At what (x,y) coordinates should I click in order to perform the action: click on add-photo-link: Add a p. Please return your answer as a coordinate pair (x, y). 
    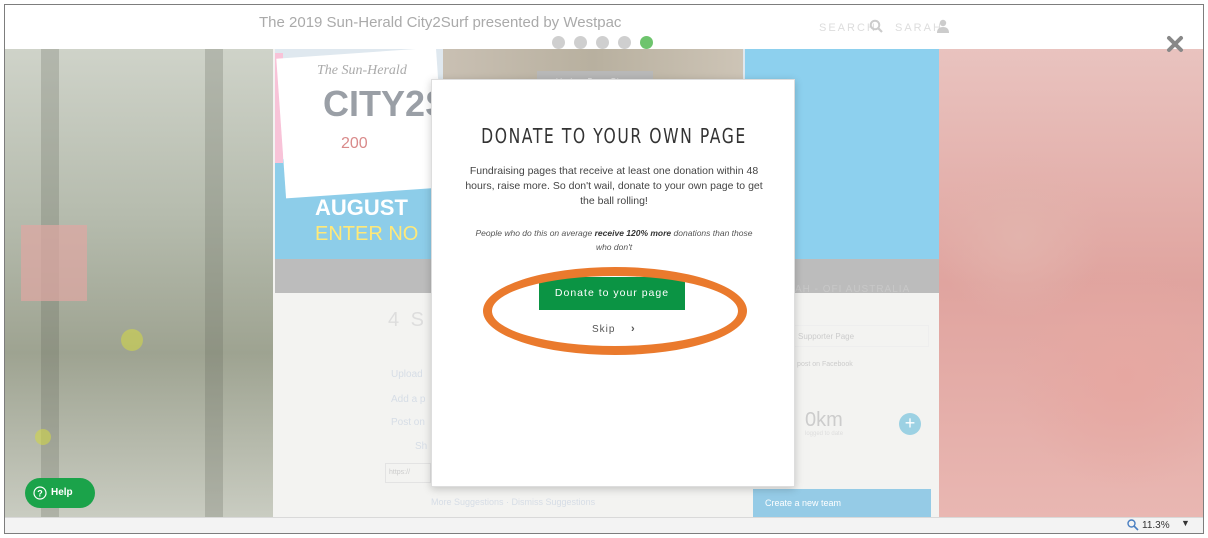
    Looking at the image, I should click on (408, 399).